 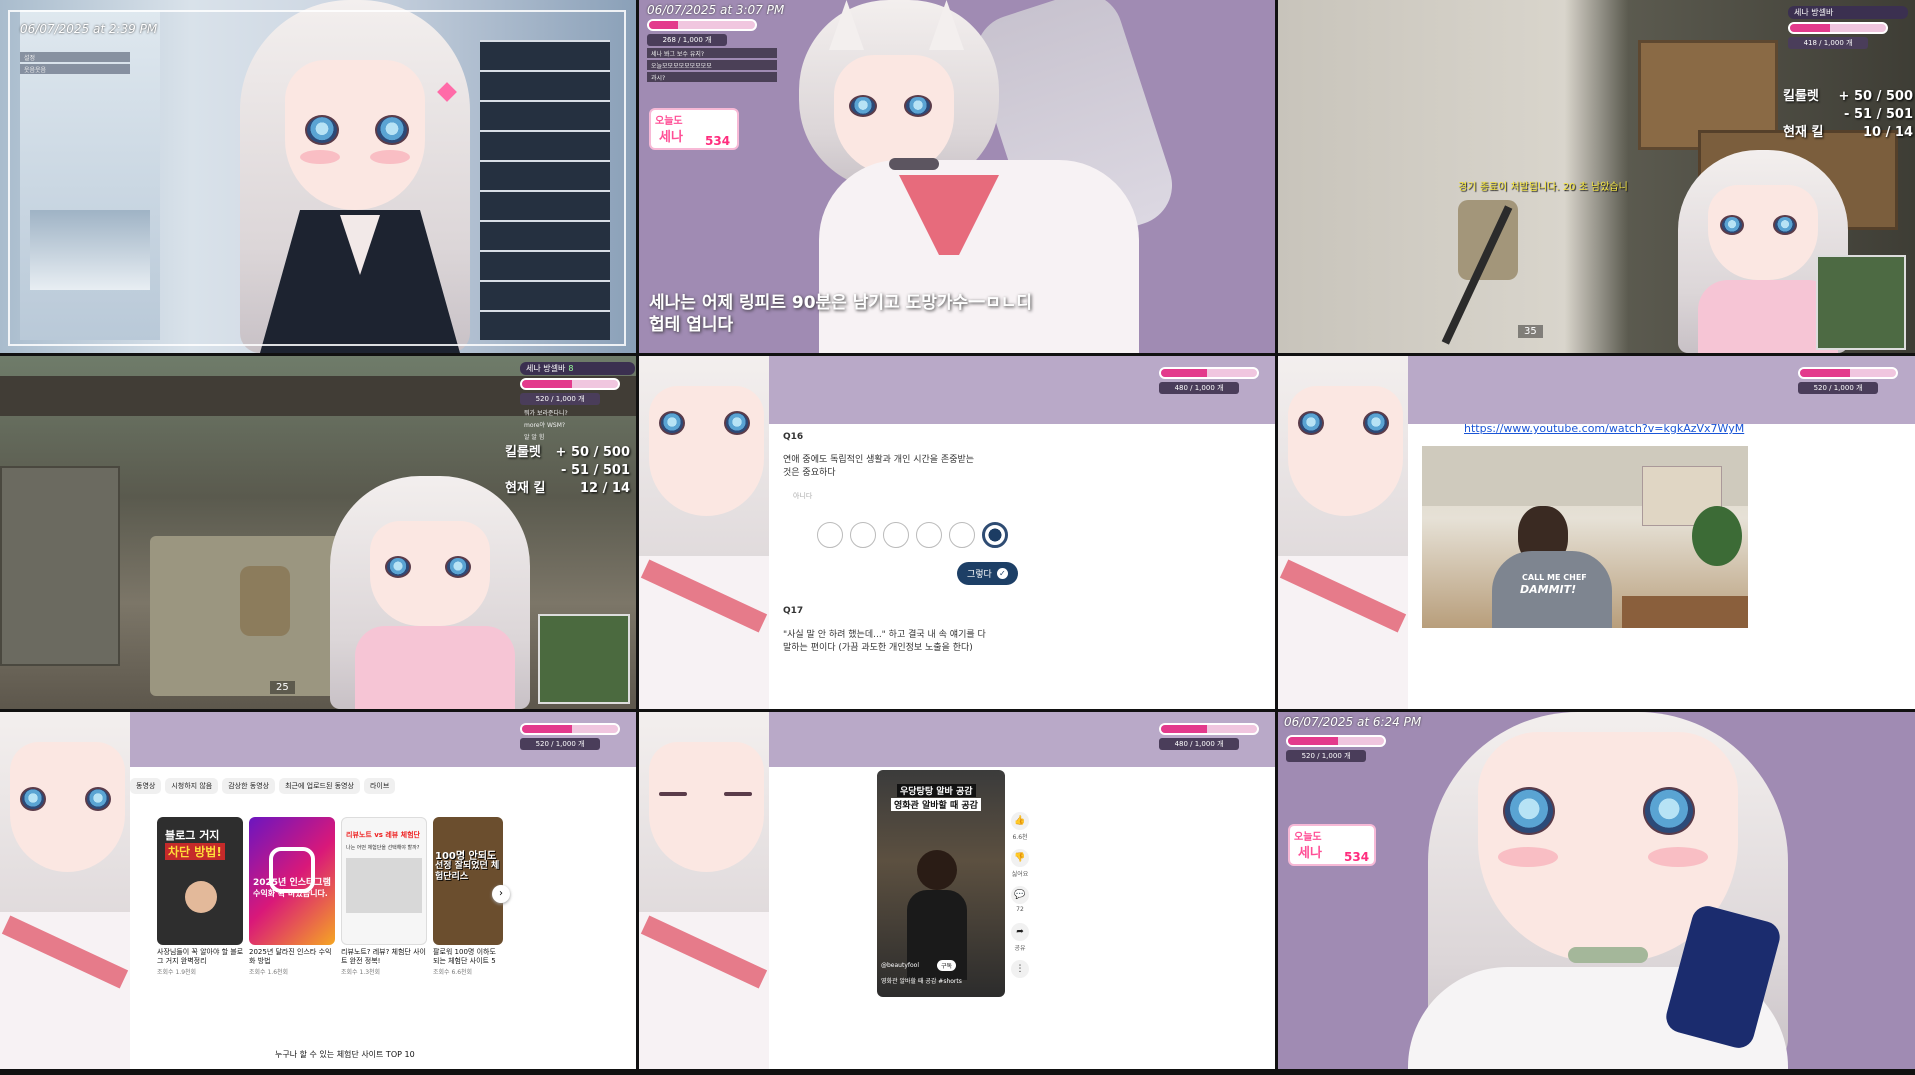 What do you see at coordinates (200, 881) in the screenshot?
I see `video-thumbnail: 블로그 거지 차단 방법!` at bounding box center [200, 881].